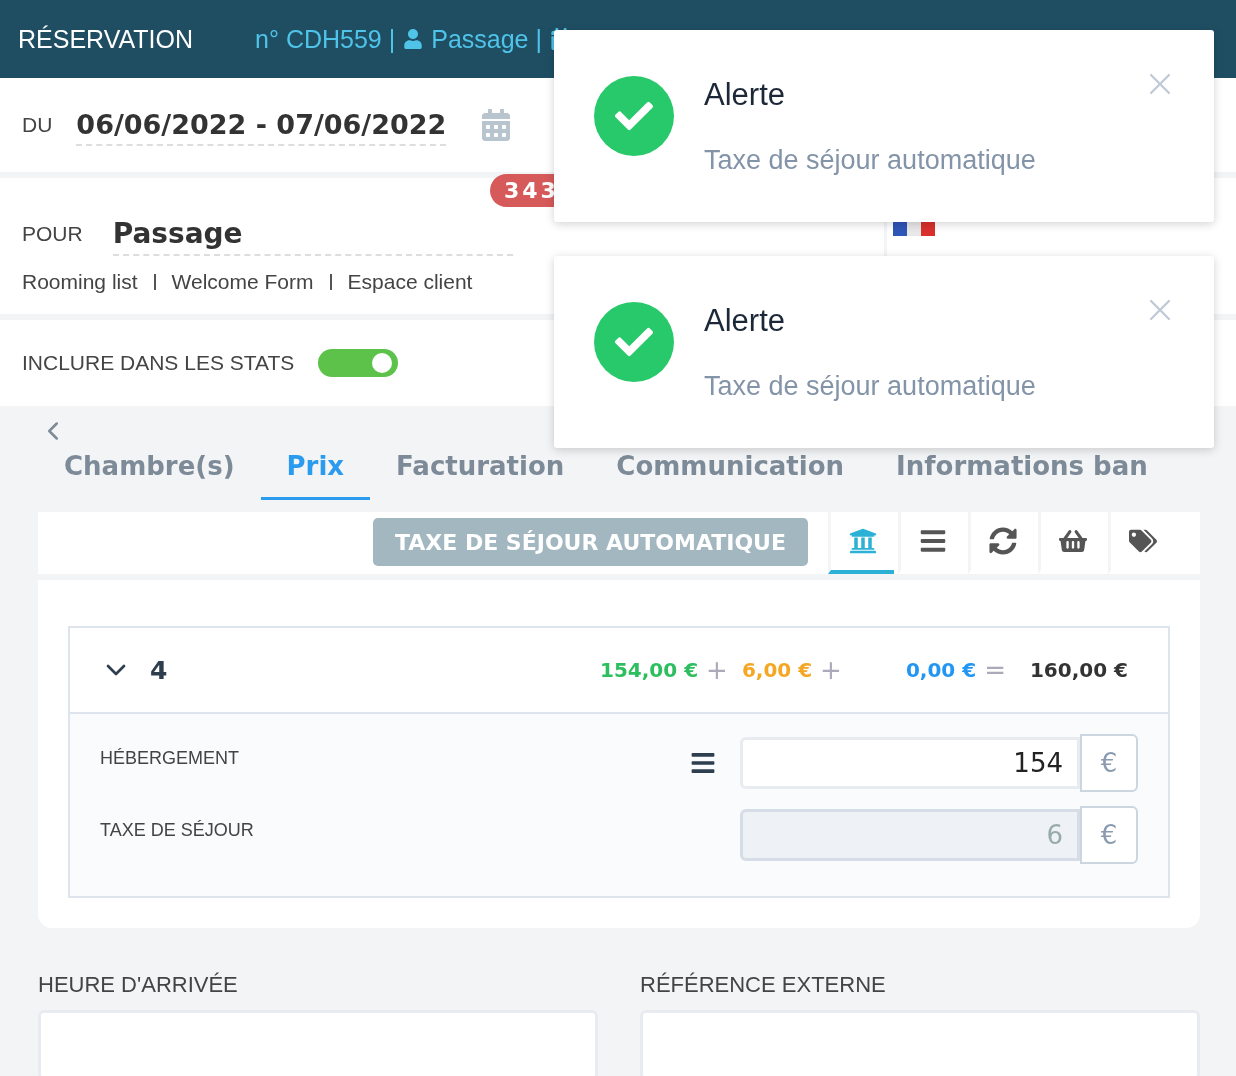  What do you see at coordinates (486, 39) in the screenshot?
I see `guest-name: Passage |` at bounding box center [486, 39].